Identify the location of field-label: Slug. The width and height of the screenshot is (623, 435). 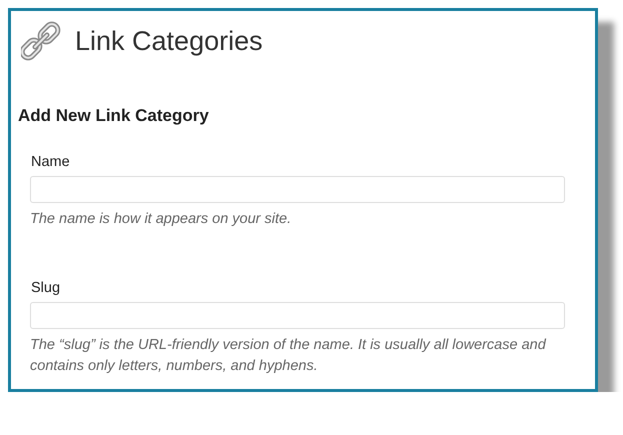
(46, 288).